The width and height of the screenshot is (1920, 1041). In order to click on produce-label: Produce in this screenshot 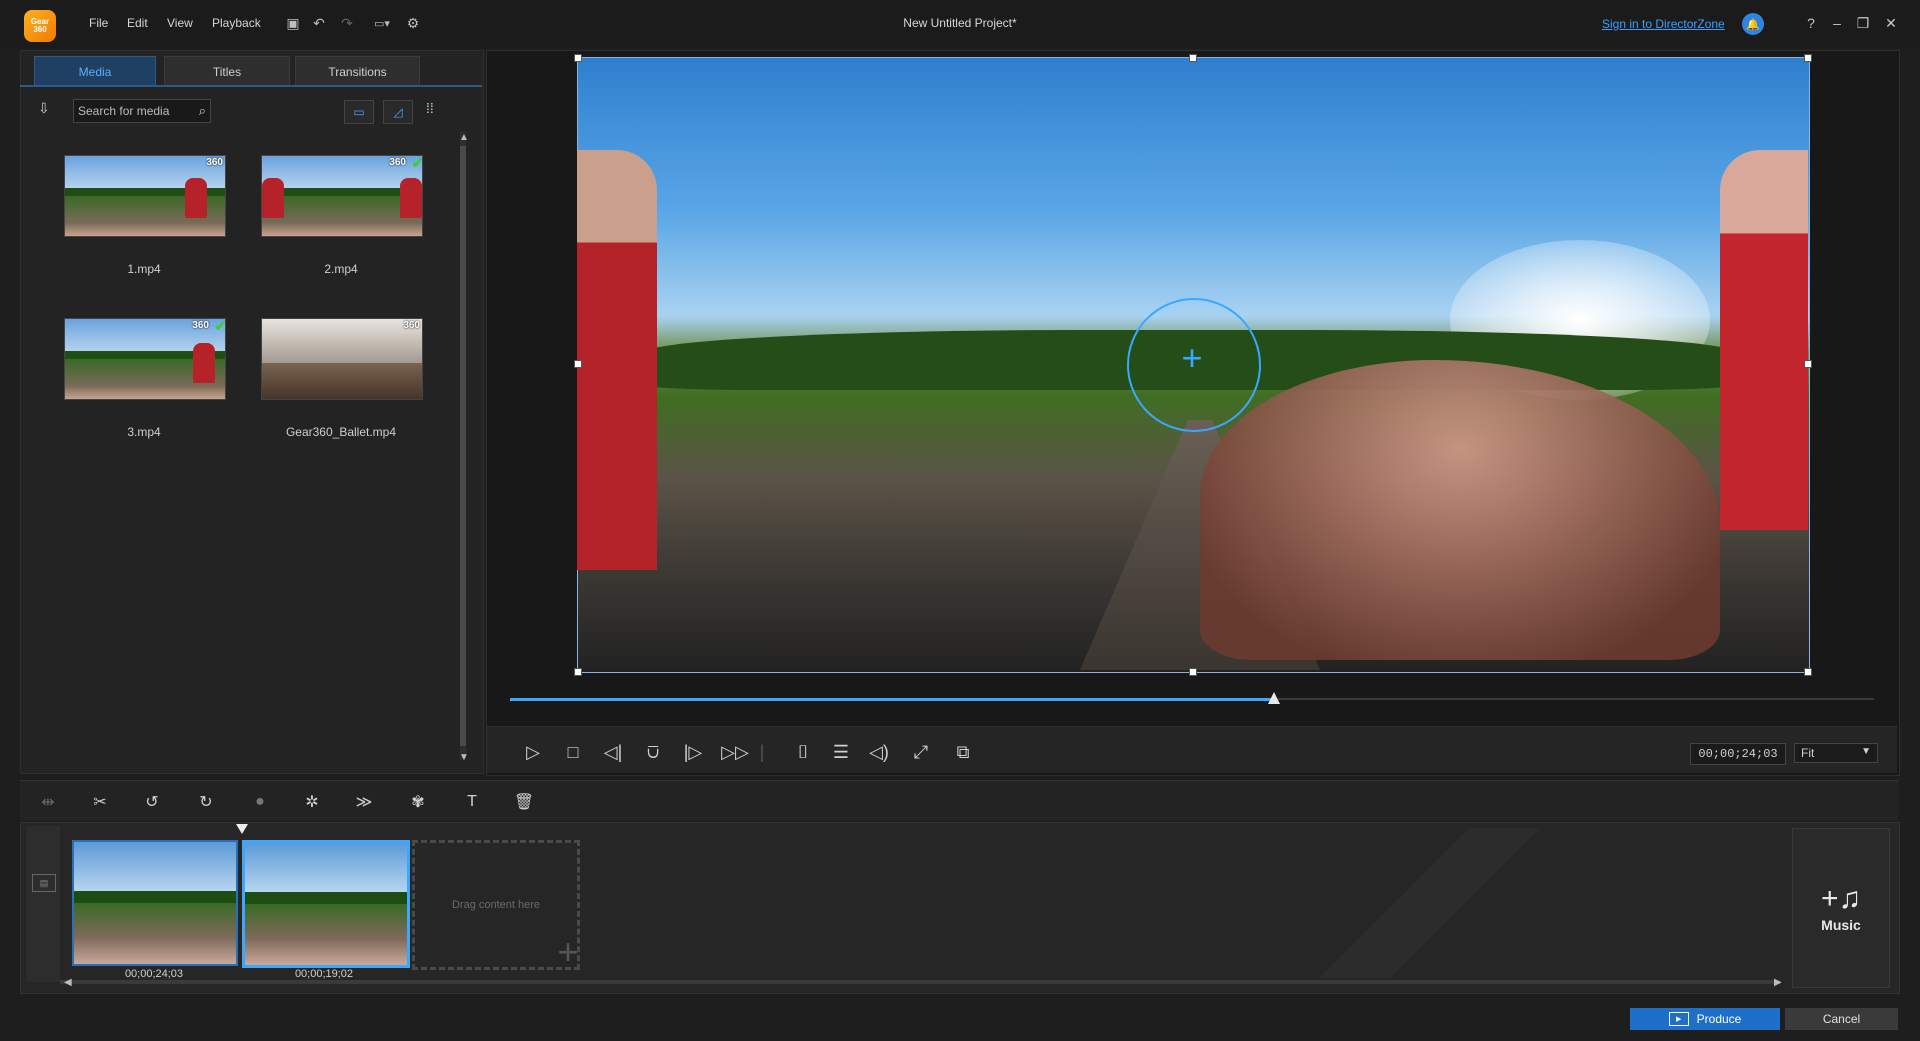, I will do `click(1719, 1019)`.